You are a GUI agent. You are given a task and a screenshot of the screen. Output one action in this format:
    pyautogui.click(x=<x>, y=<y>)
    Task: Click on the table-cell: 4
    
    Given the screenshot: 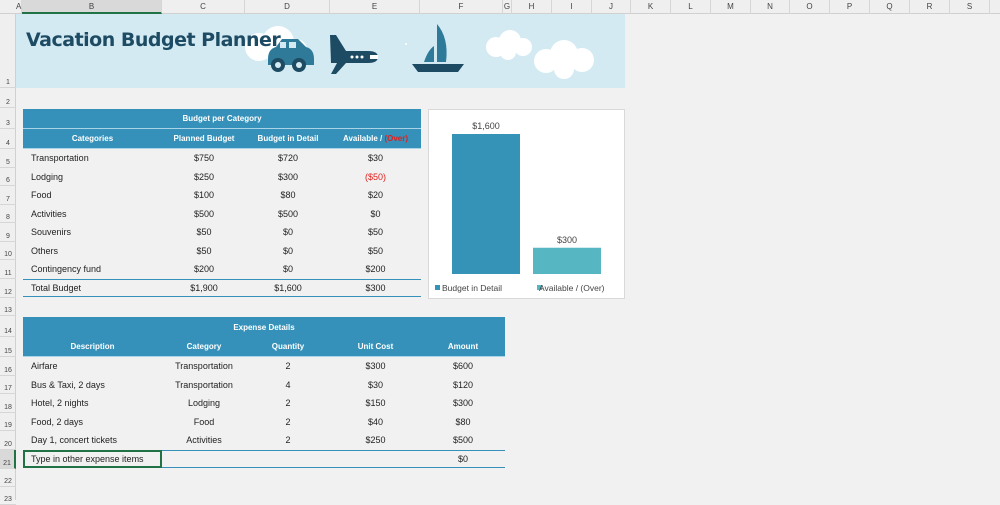 What is the action you would take?
    pyautogui.click(x=288, y=385)
    